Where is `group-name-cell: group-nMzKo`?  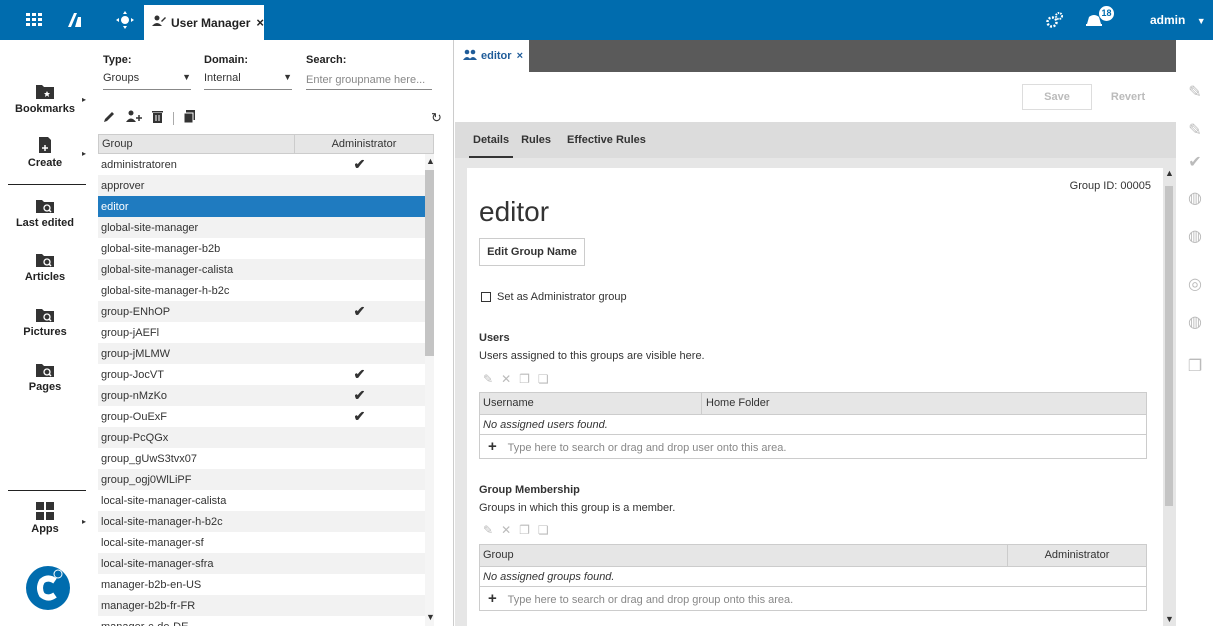
group-name-cell: group-nMzKo is located at coordinates (134, 395).